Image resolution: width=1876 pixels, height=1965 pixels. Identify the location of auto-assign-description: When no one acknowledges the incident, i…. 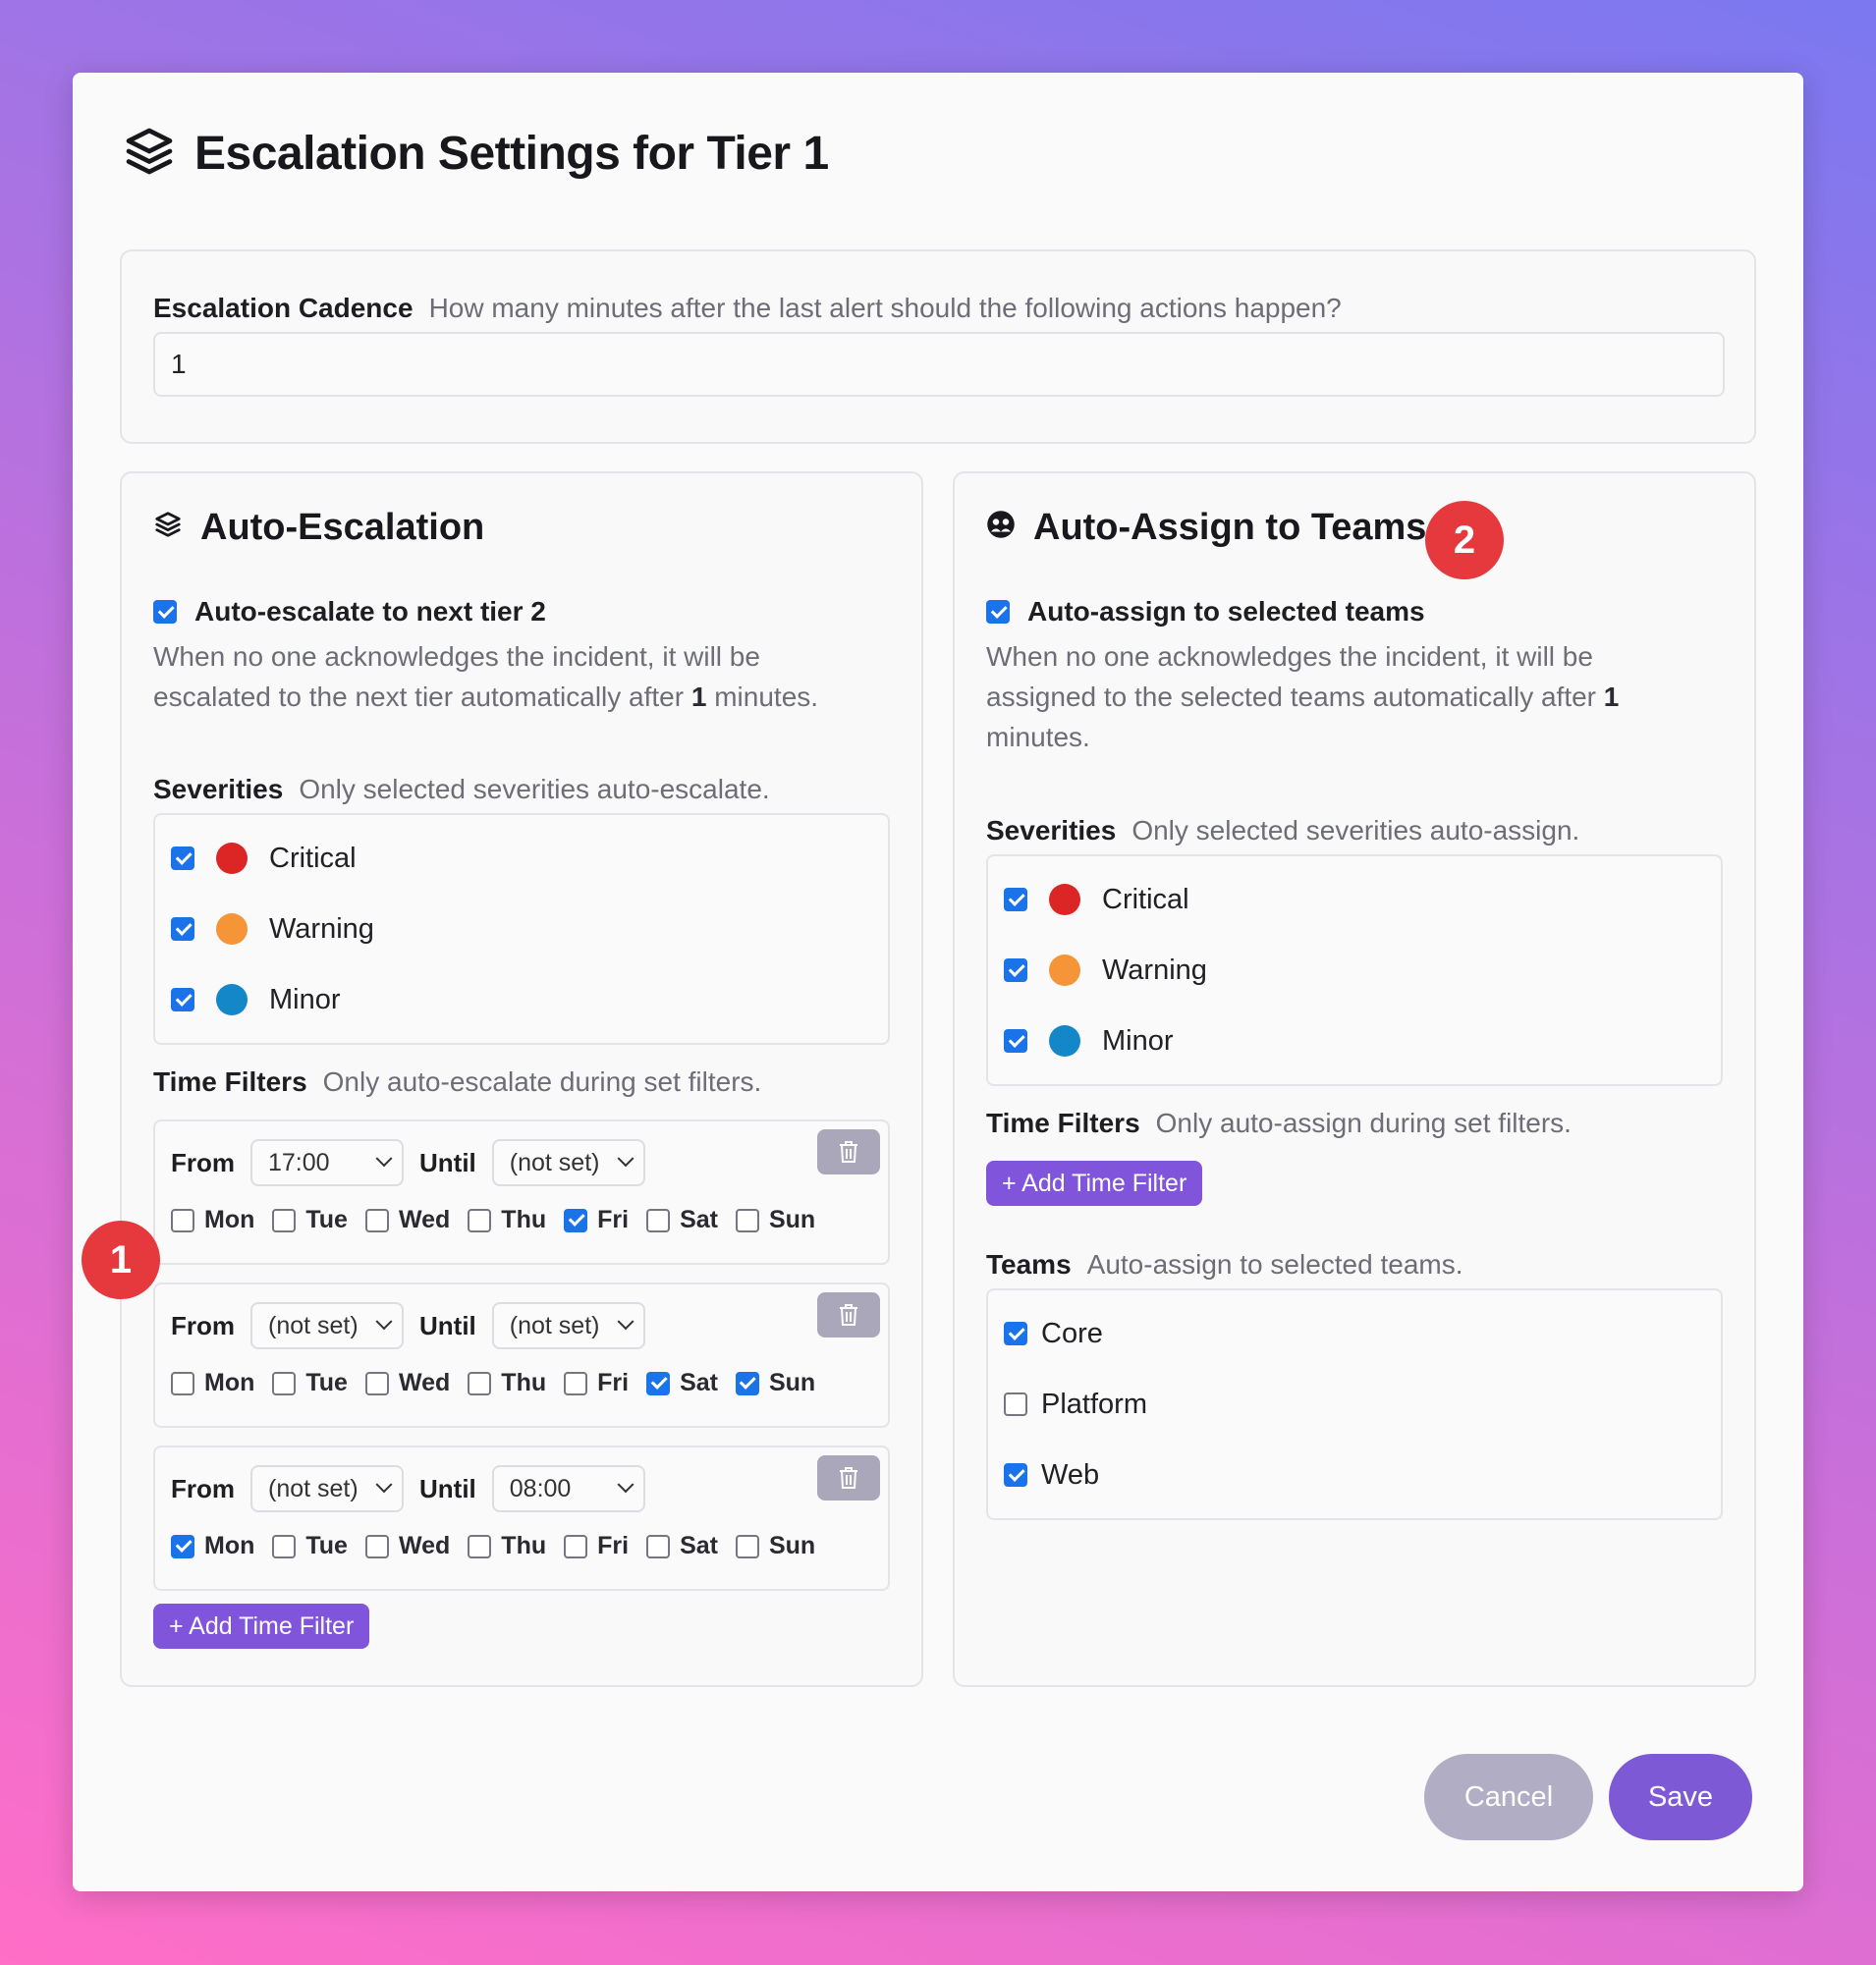
(1303, 696).